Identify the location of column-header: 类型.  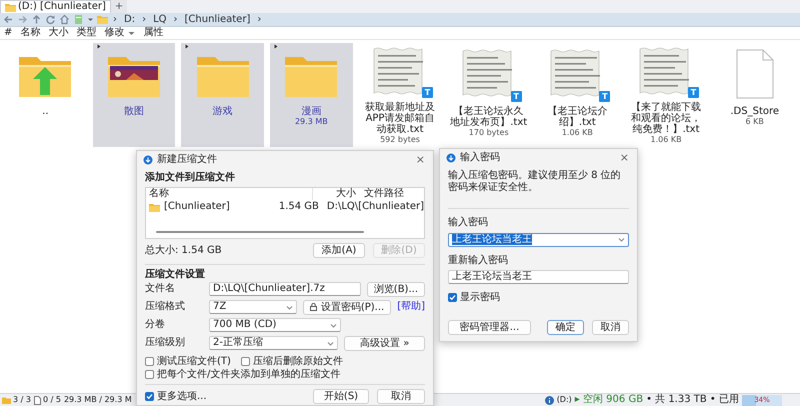
(86, 33).